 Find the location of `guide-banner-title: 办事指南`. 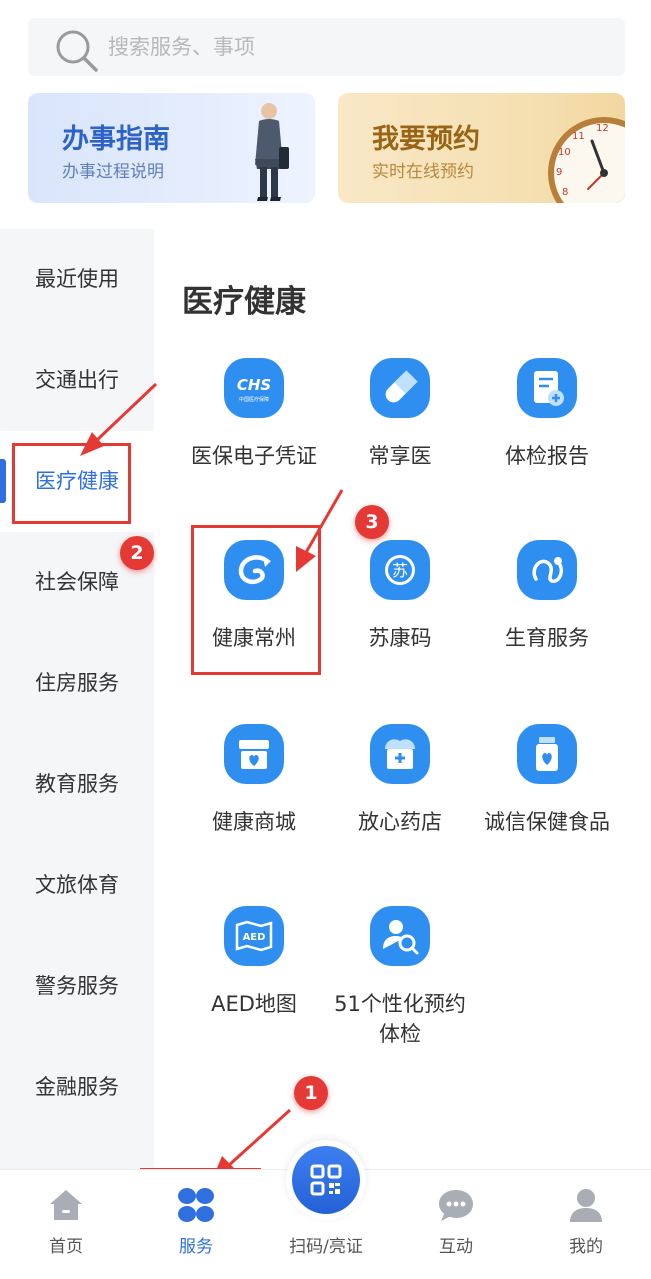

guide-banner-title: 办事指南 is located at coordinates (116, 139).